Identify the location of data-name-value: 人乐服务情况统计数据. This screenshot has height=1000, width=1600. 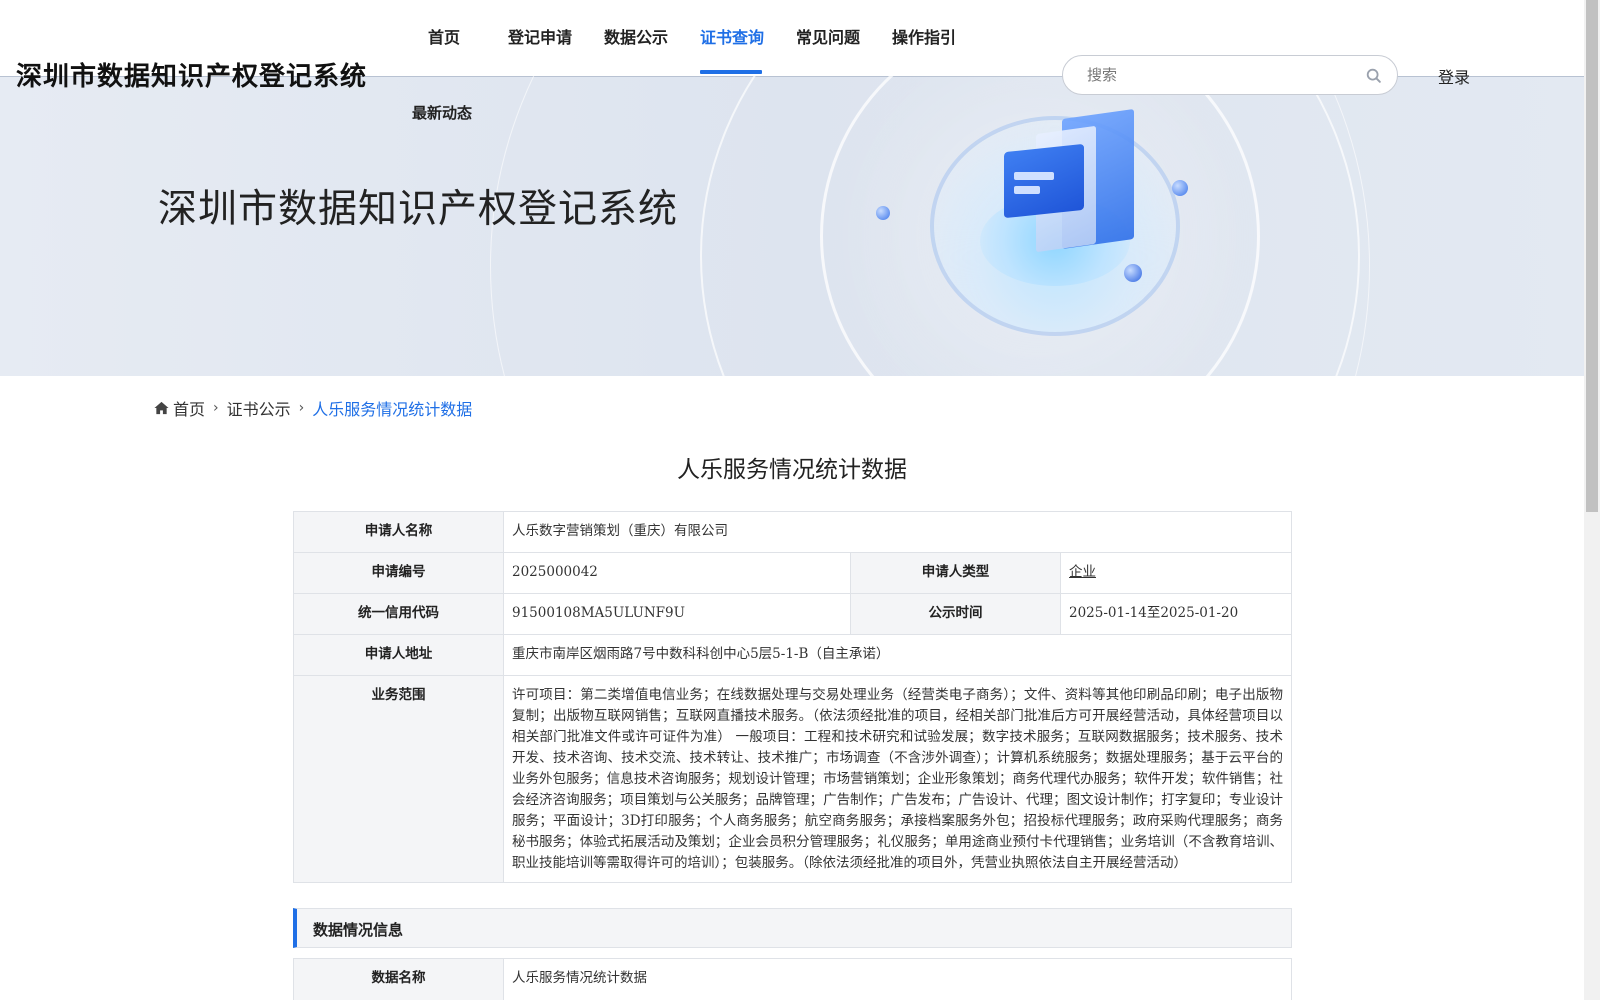
(897, 979).